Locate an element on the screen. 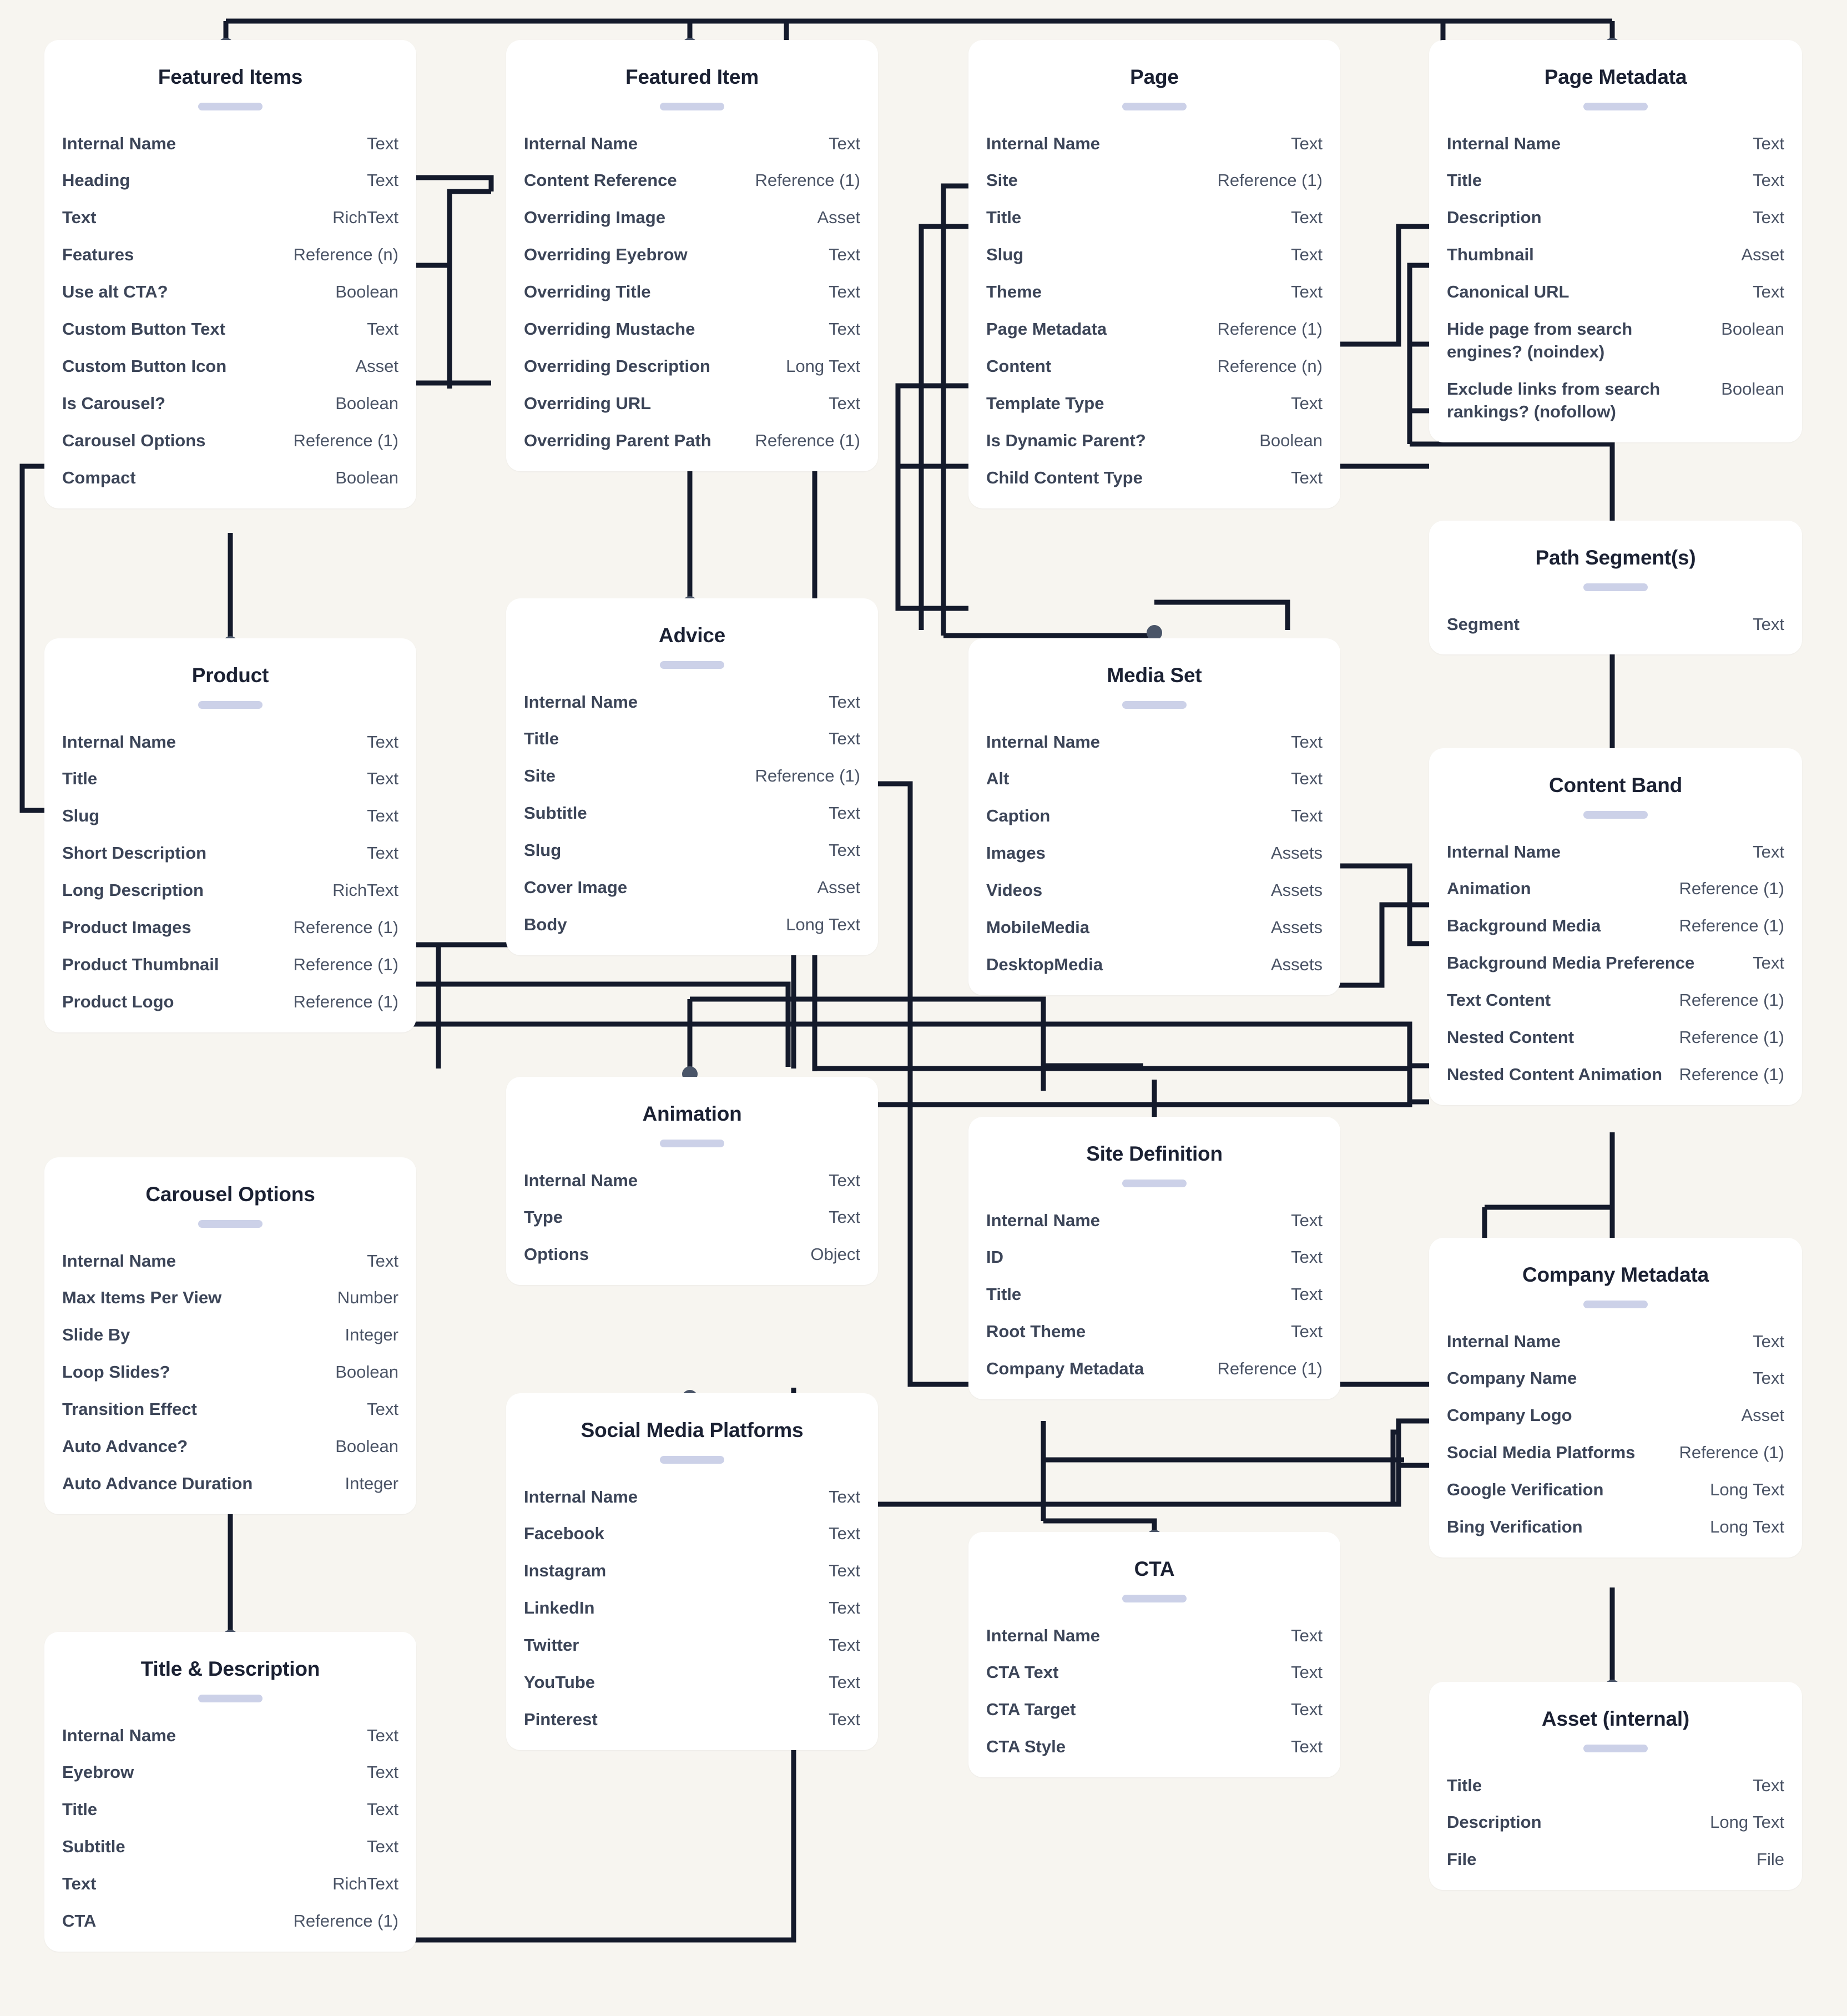  field-row: Overriding Title Text is located at coordinates (692, 292).